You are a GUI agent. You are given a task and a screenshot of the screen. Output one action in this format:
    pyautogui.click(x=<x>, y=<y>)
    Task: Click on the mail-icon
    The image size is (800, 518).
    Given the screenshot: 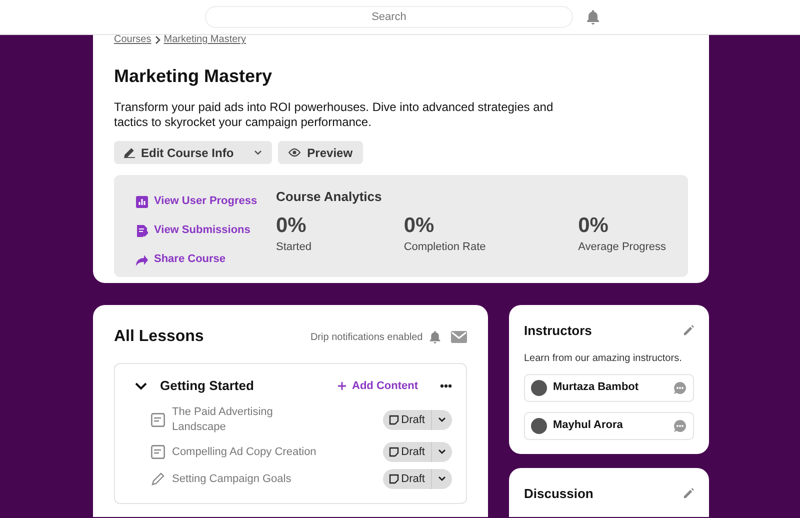 What is the action you would take?
    pyautogui.click(x=459, y=337)
    